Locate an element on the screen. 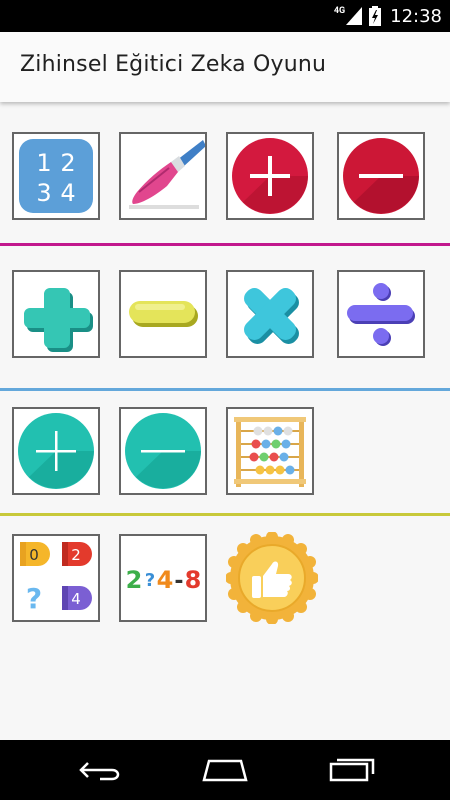 The width and height of the screenshot is (450, 800). subtraction-3d-tile is located at coordinates (163, 314).